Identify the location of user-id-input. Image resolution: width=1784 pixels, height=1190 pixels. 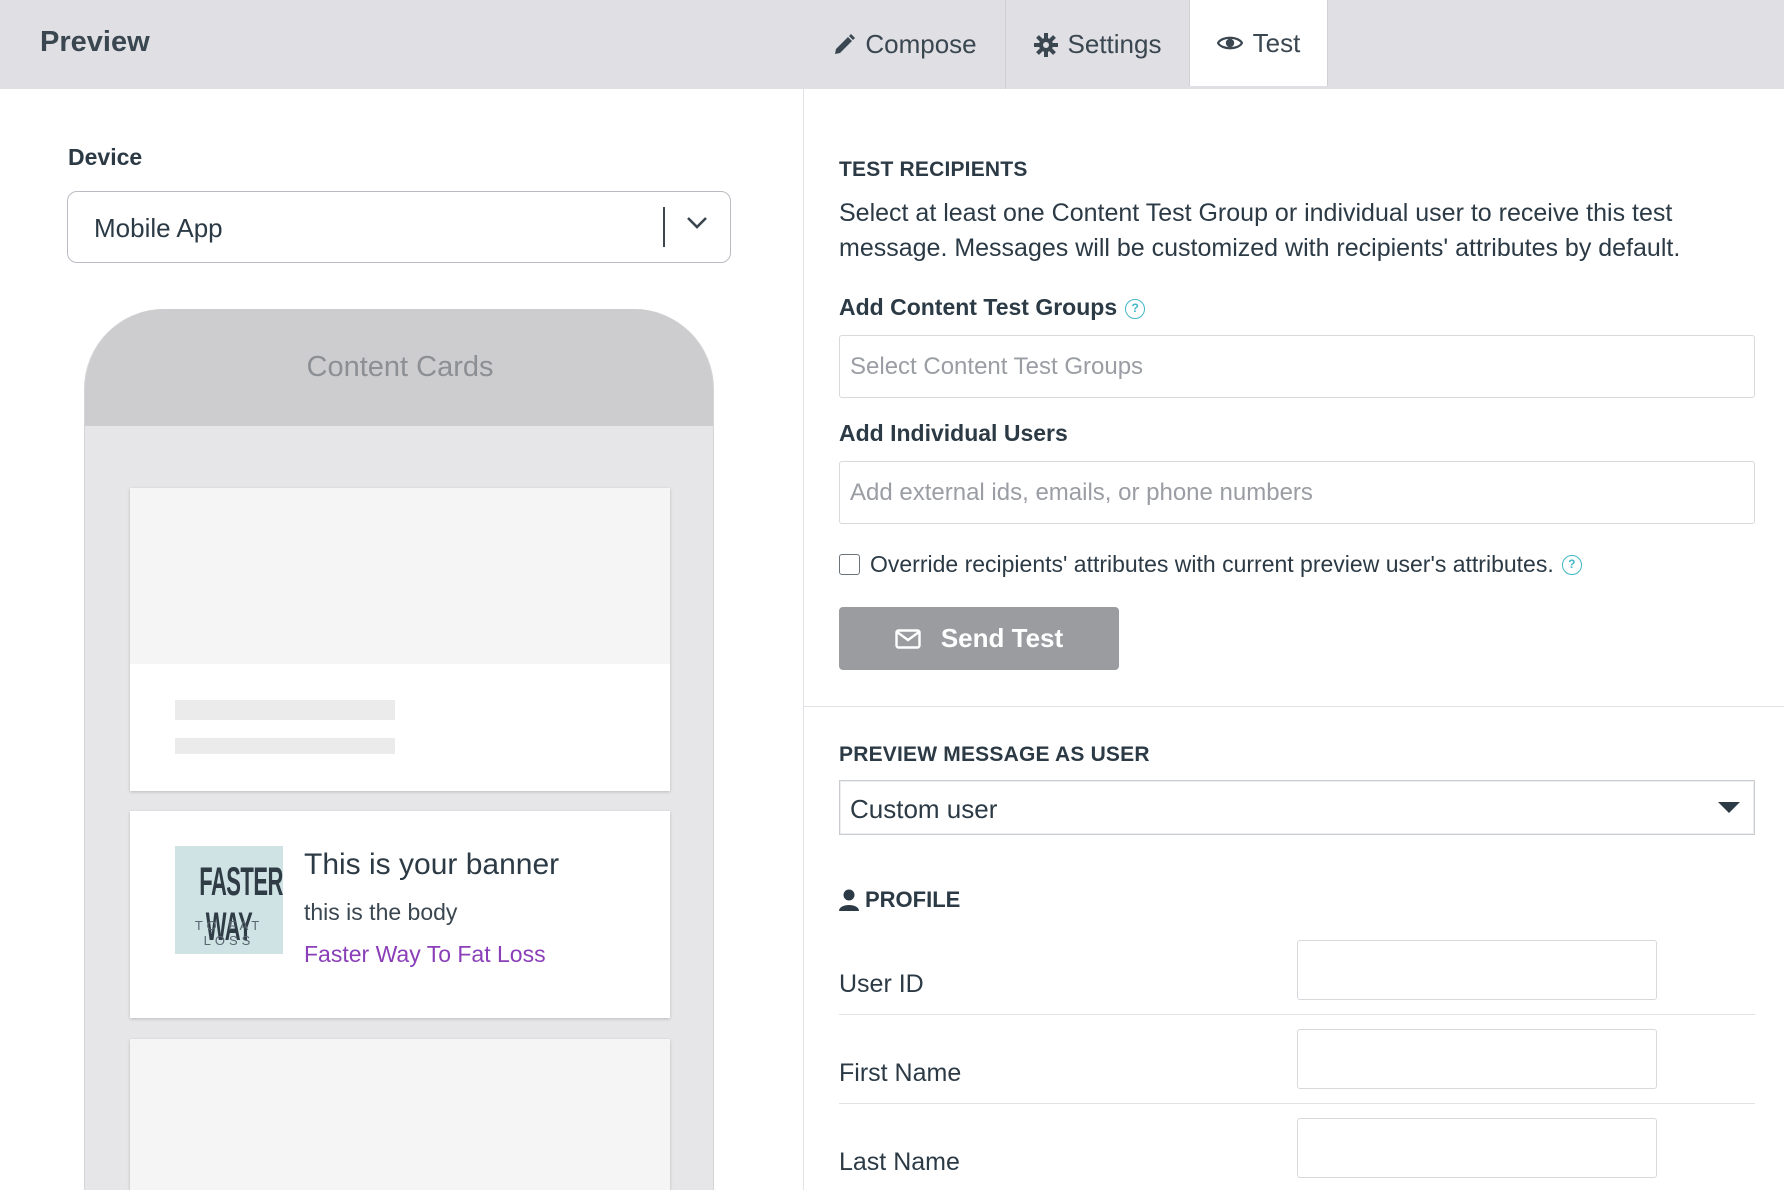
(1477, 970).